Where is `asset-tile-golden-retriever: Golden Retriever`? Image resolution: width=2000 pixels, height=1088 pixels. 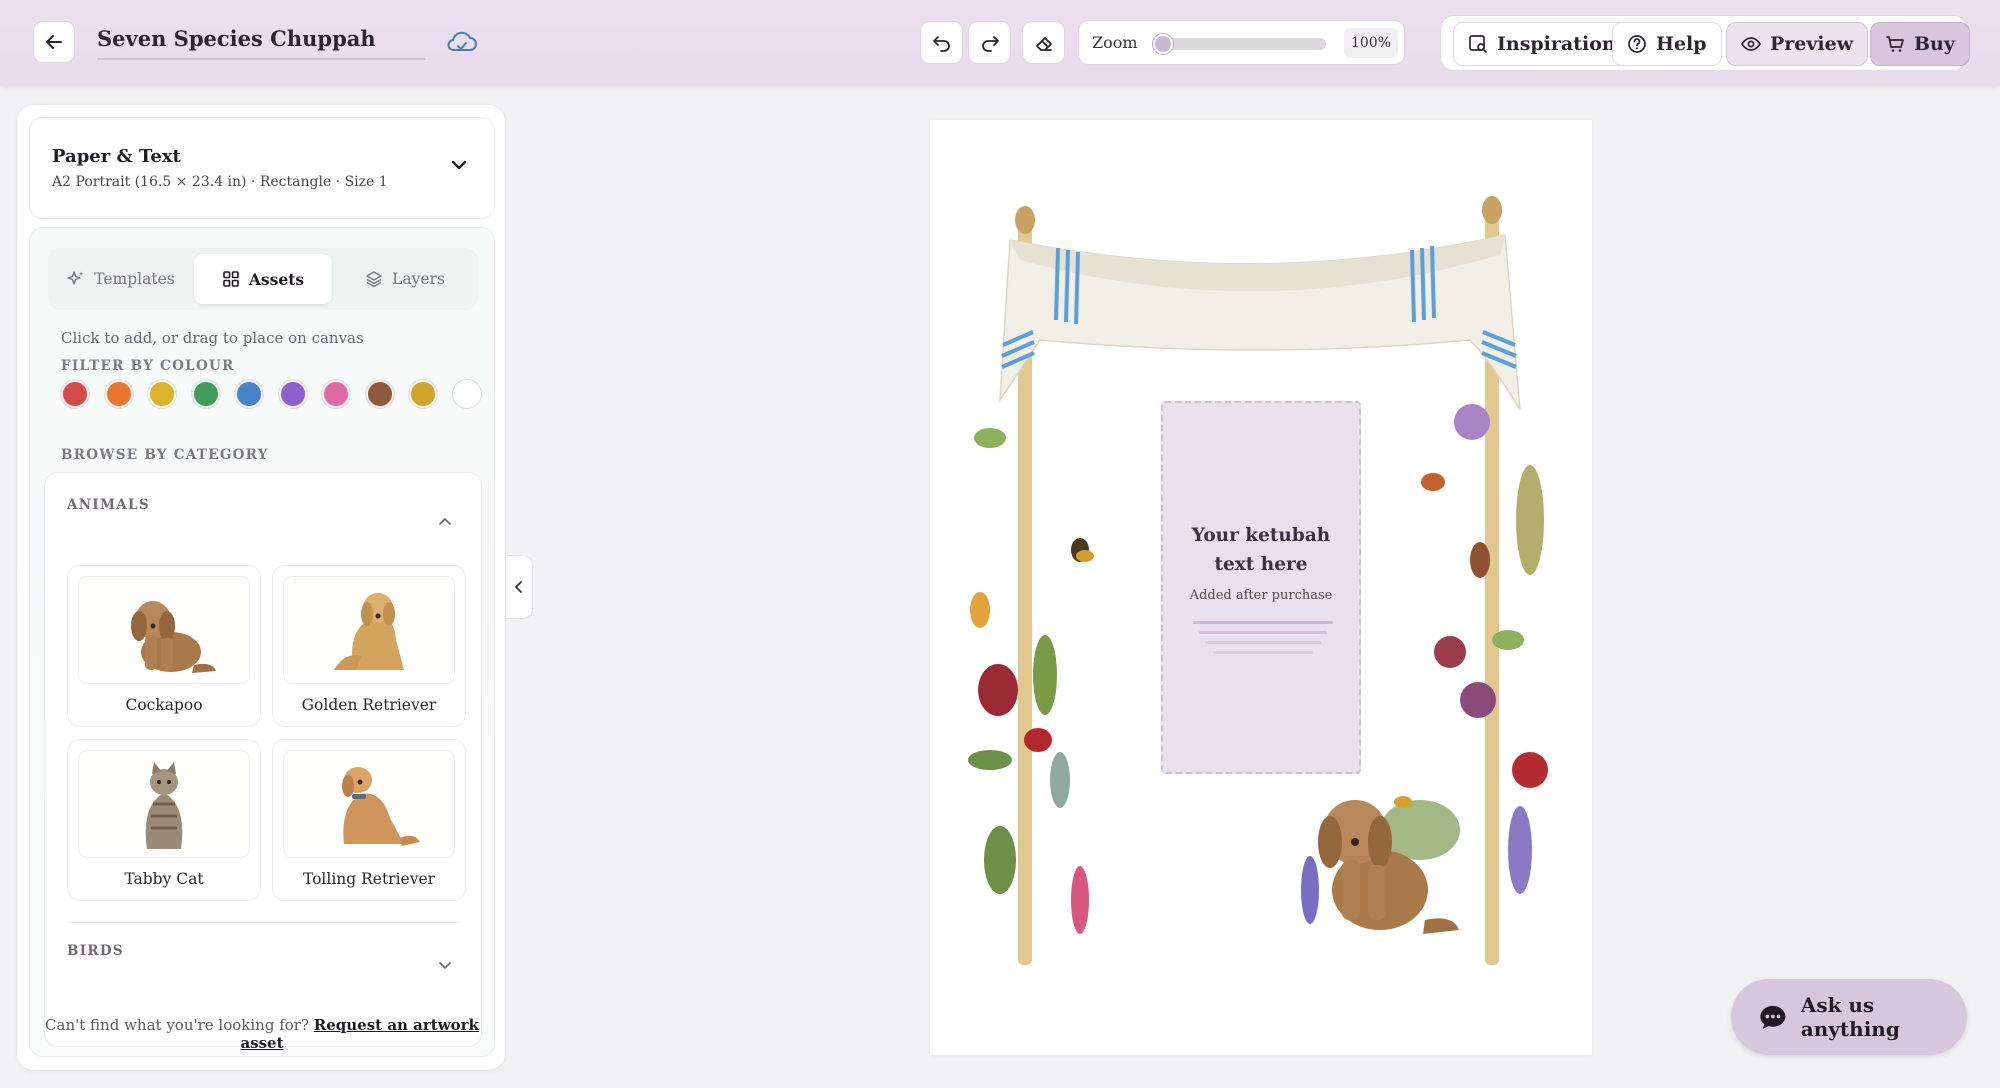
asset-tile-golden-retriever: Golden Retriever is located at coordinates (369, 646).